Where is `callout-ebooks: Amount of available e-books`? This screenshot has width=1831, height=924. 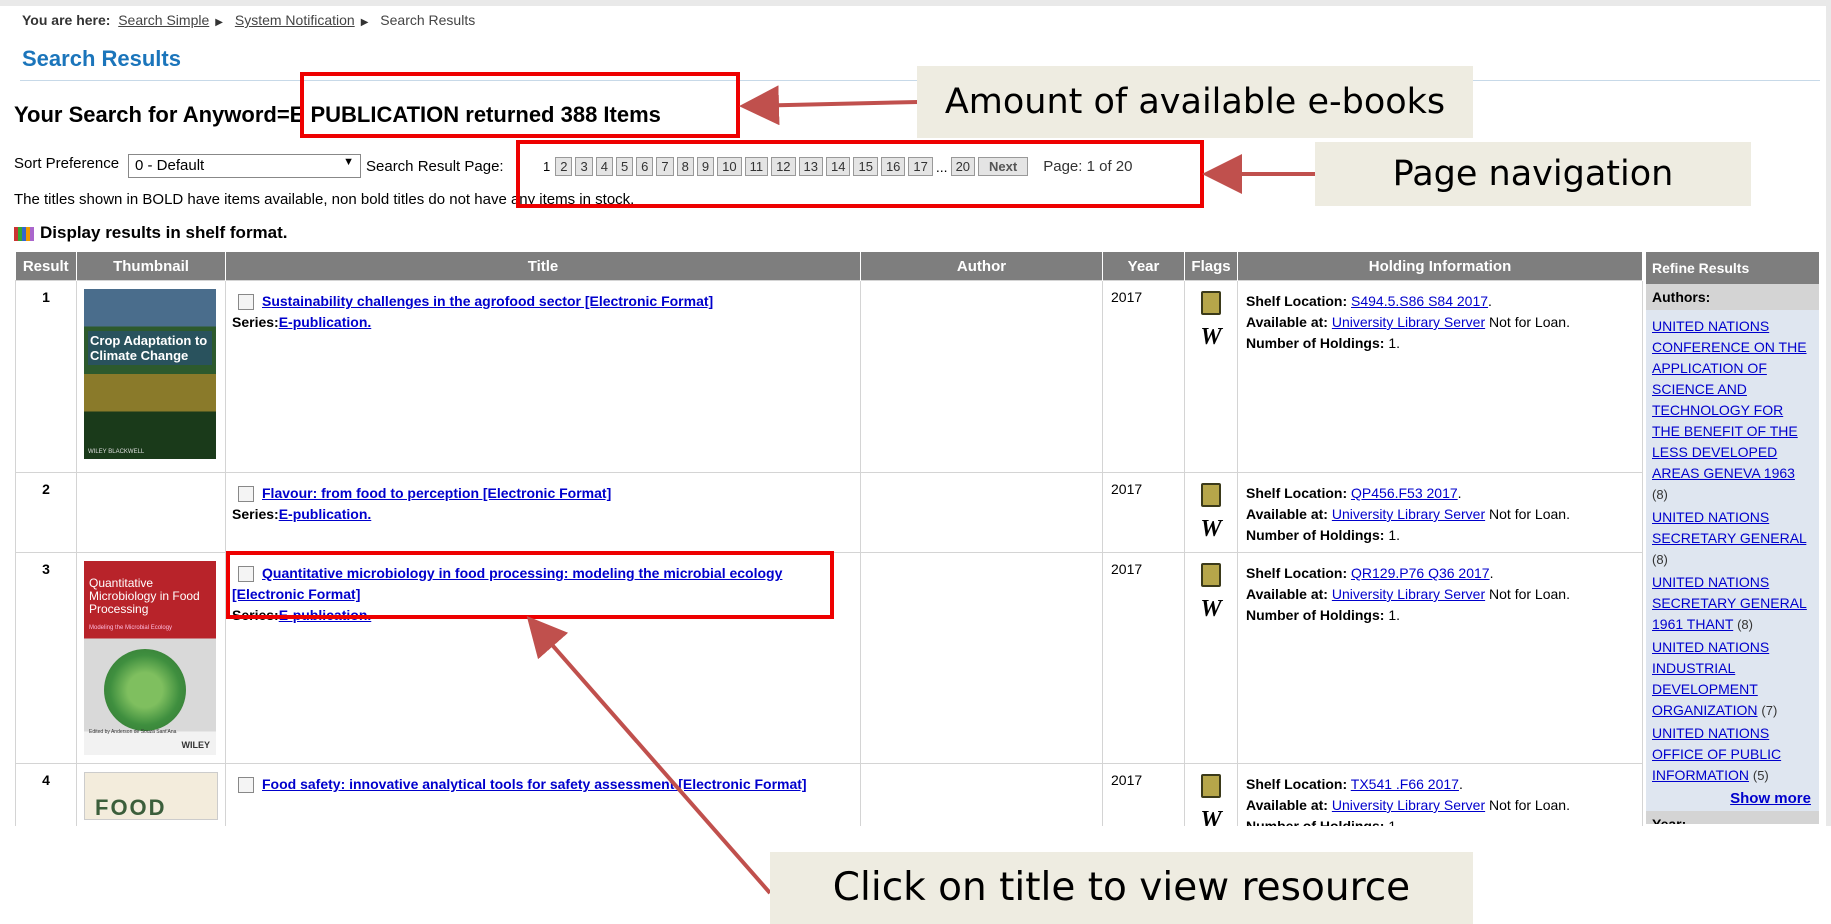 callout-ebooks: Amount of available e-books is located at coordinates (1195, 102).